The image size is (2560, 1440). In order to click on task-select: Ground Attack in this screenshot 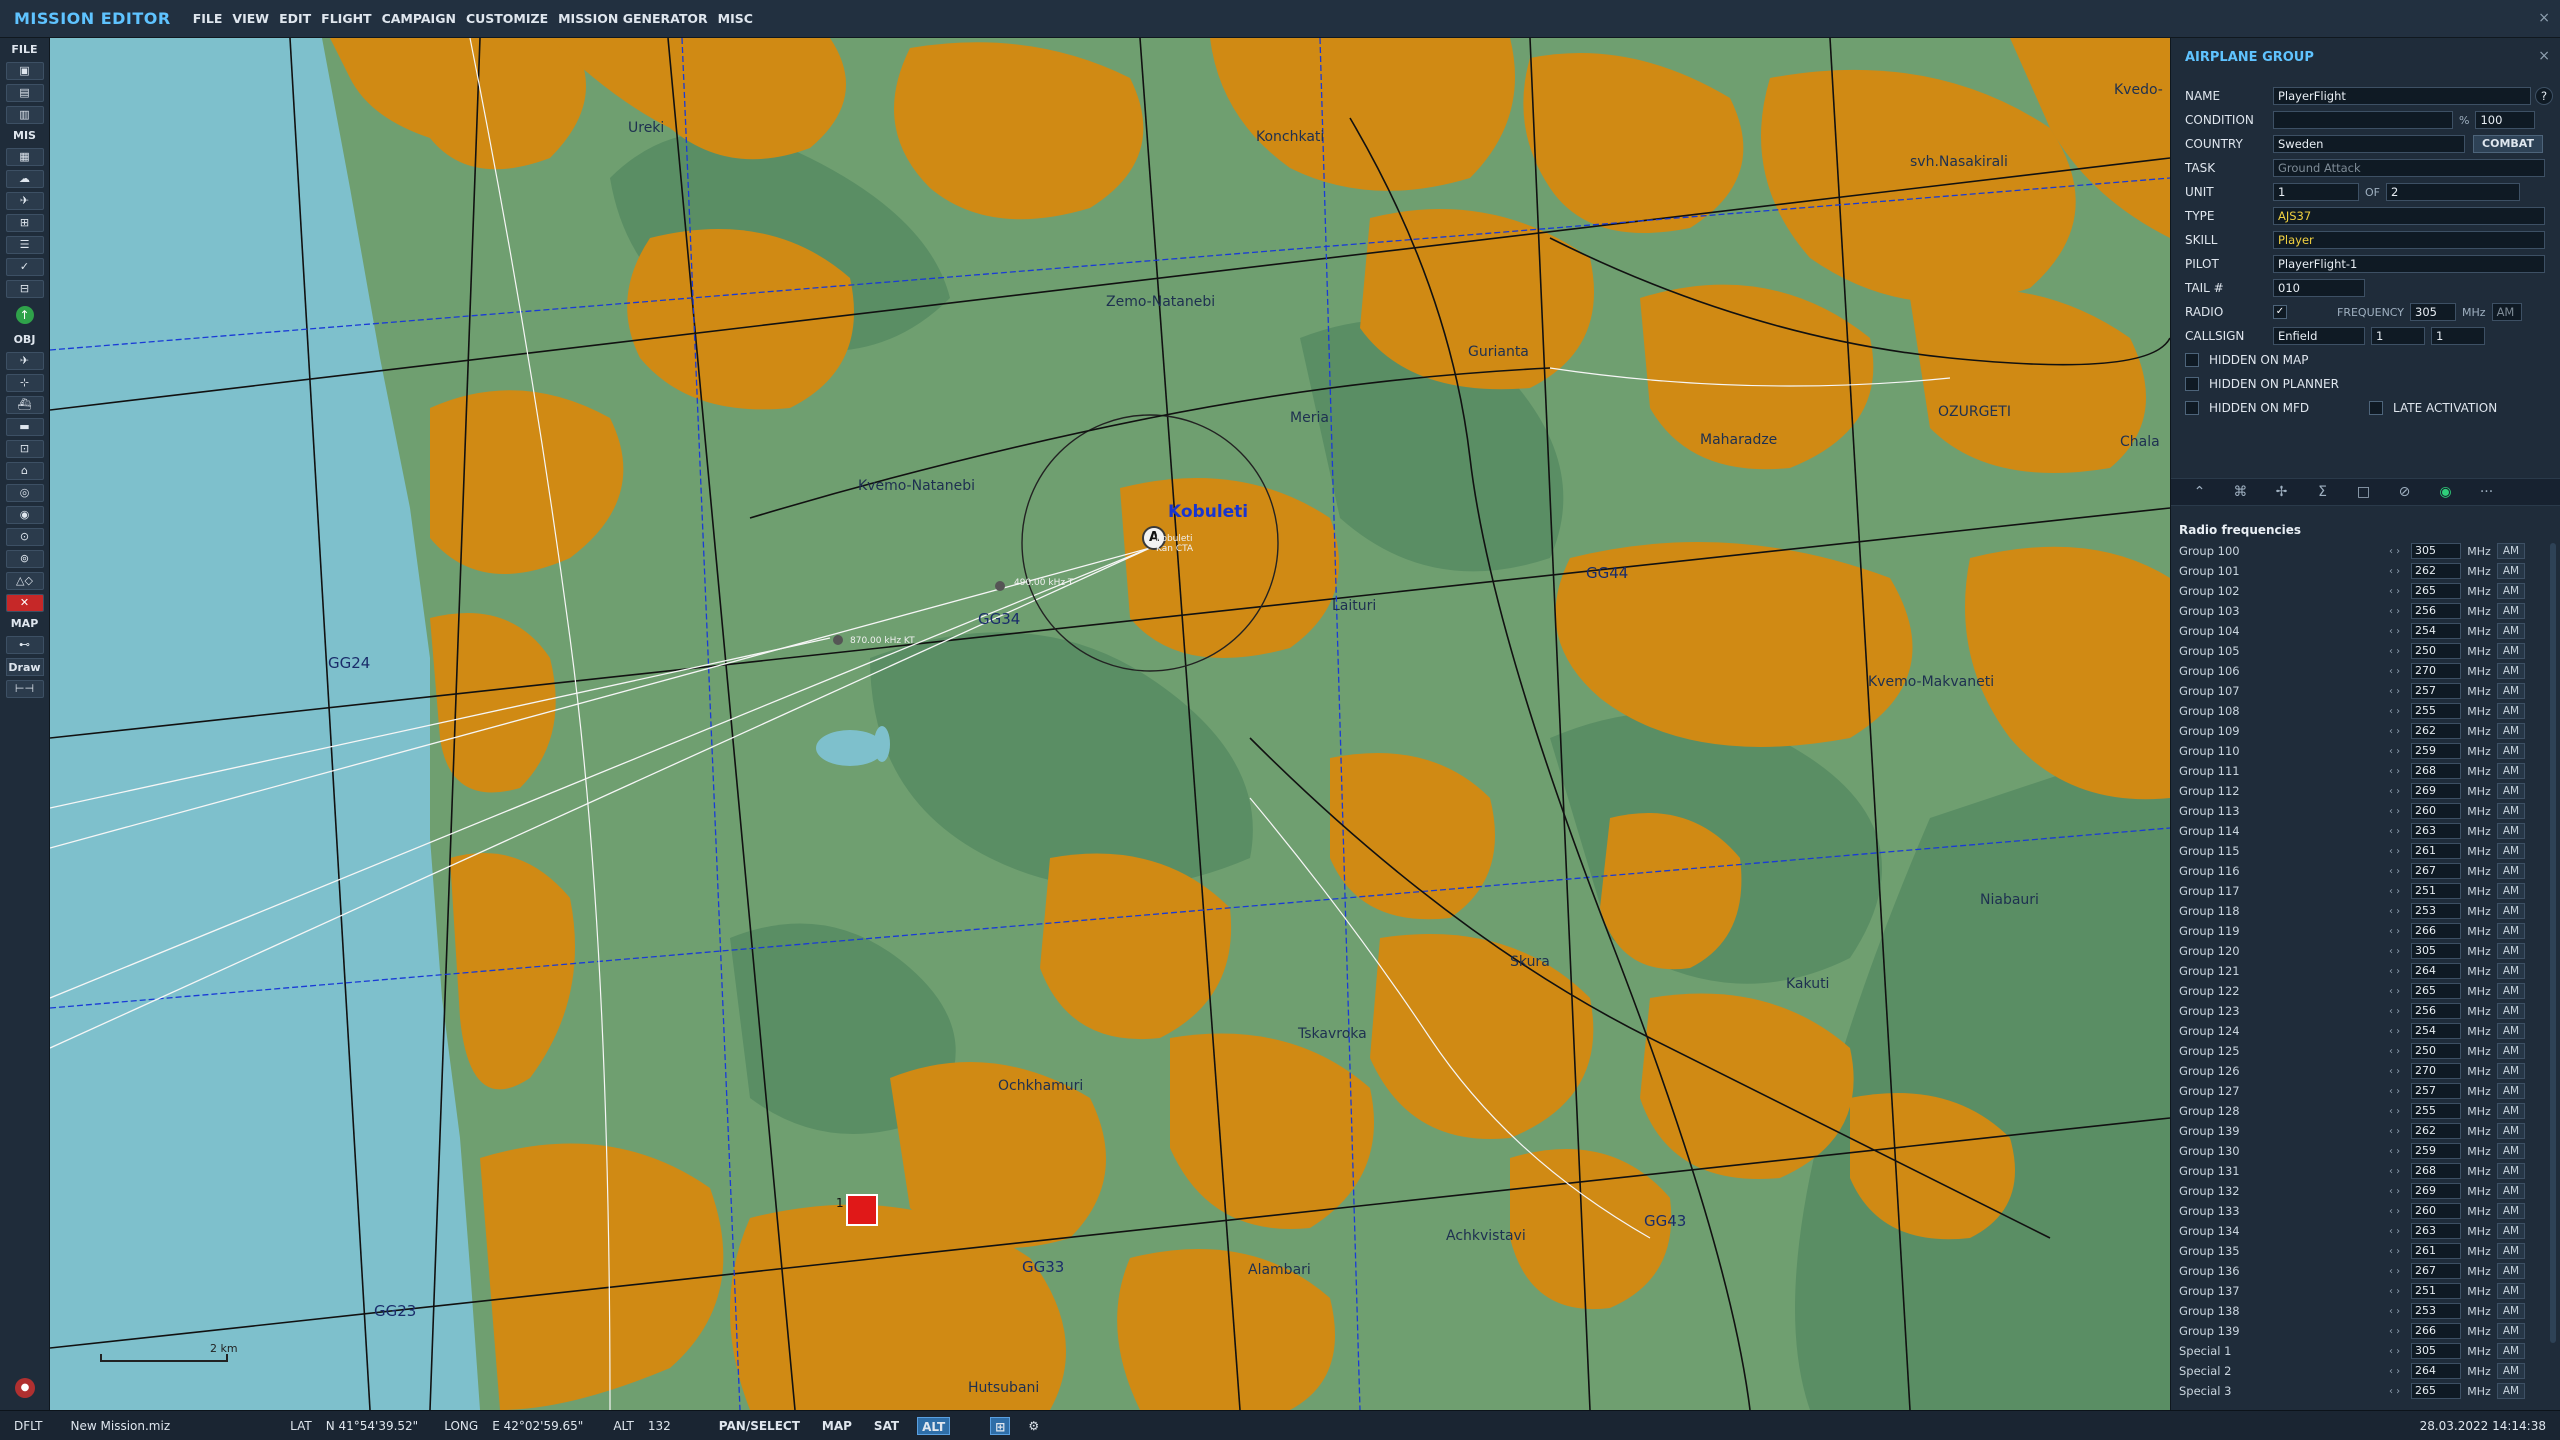, I will do `click(2409, 168)`.